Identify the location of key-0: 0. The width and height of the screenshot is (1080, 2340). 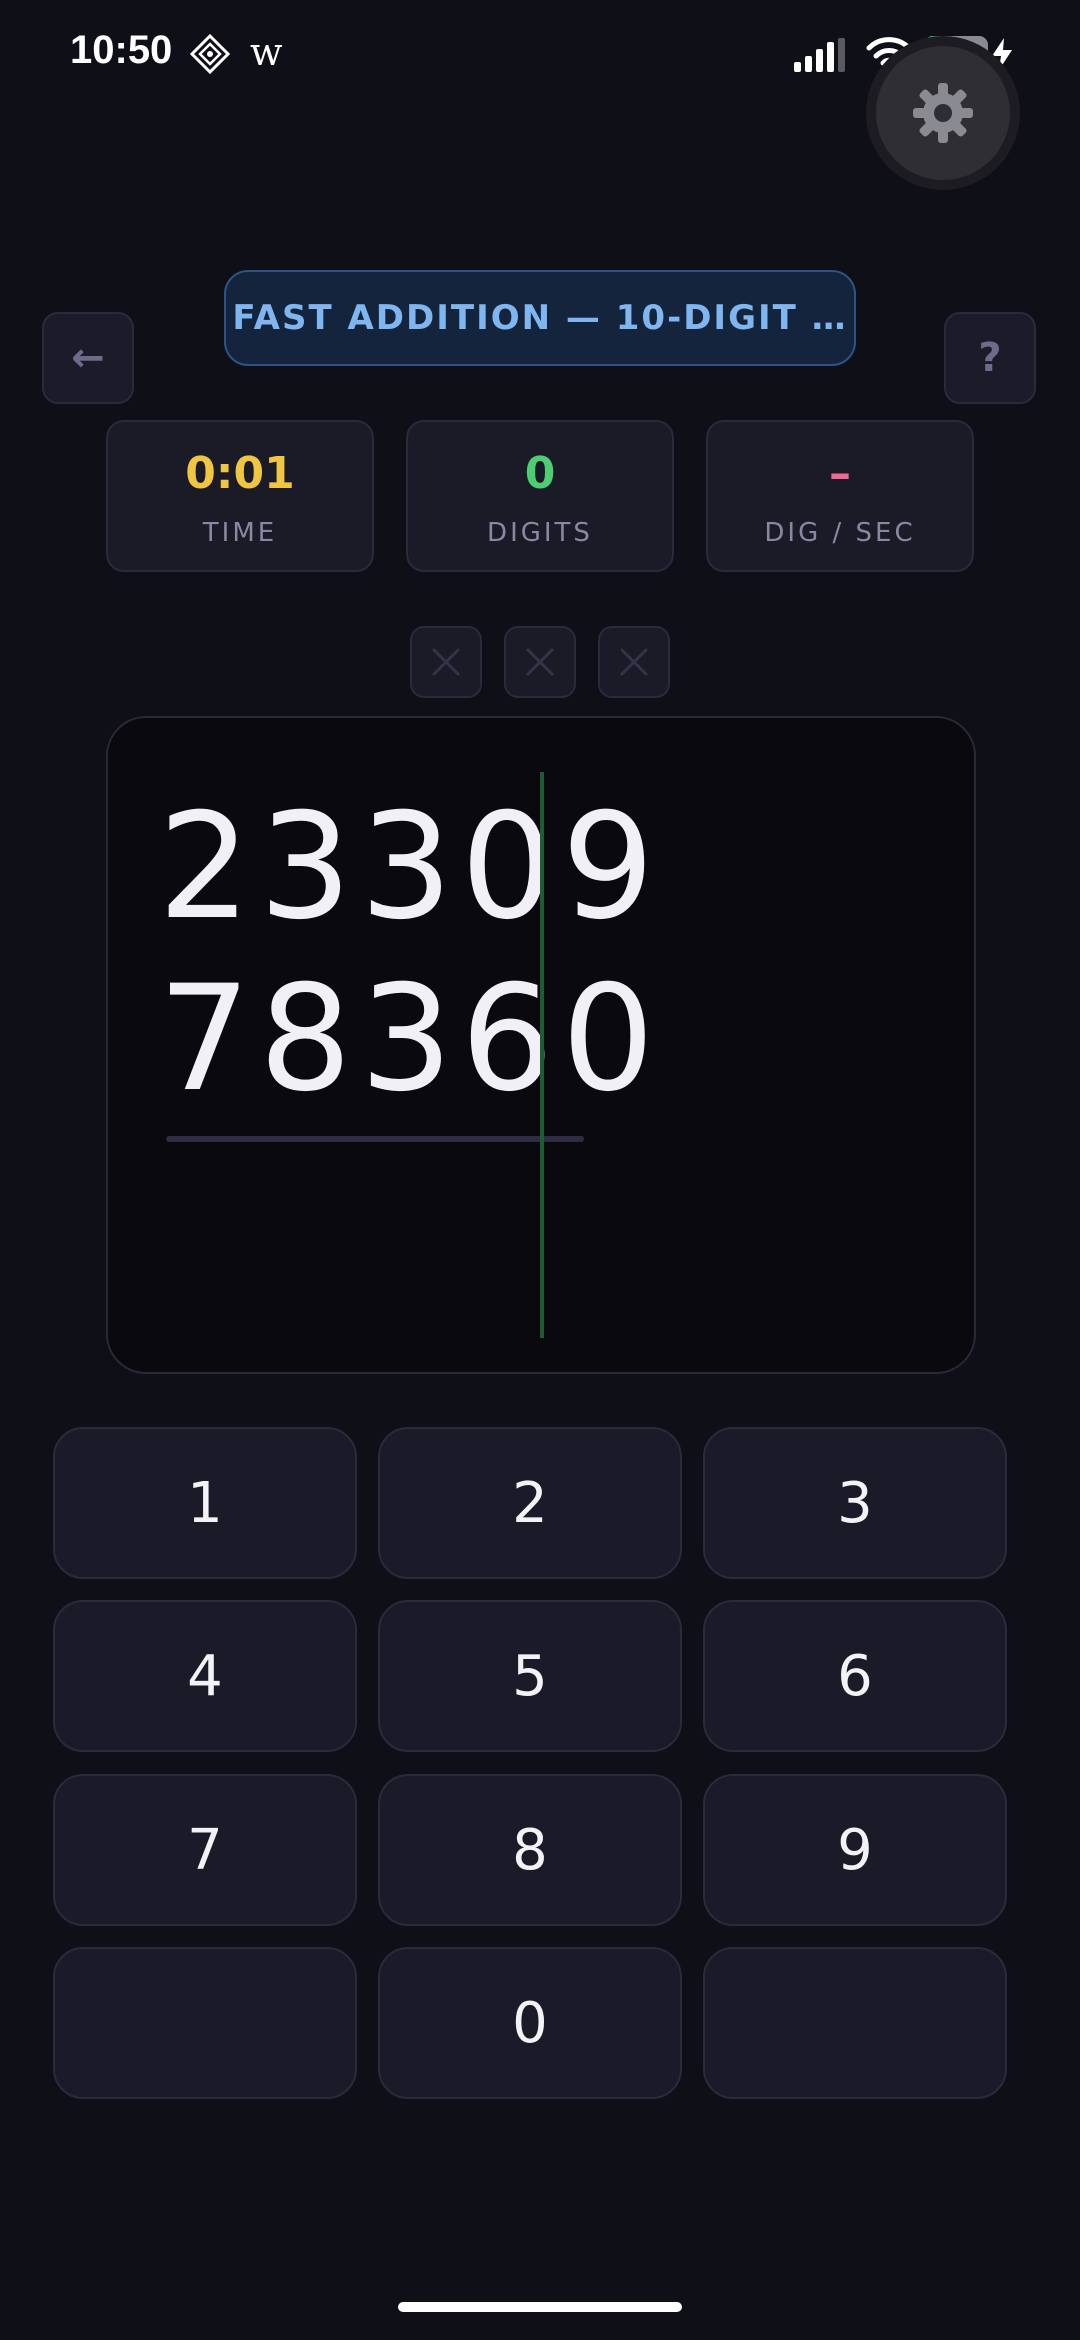
(530, 2023).